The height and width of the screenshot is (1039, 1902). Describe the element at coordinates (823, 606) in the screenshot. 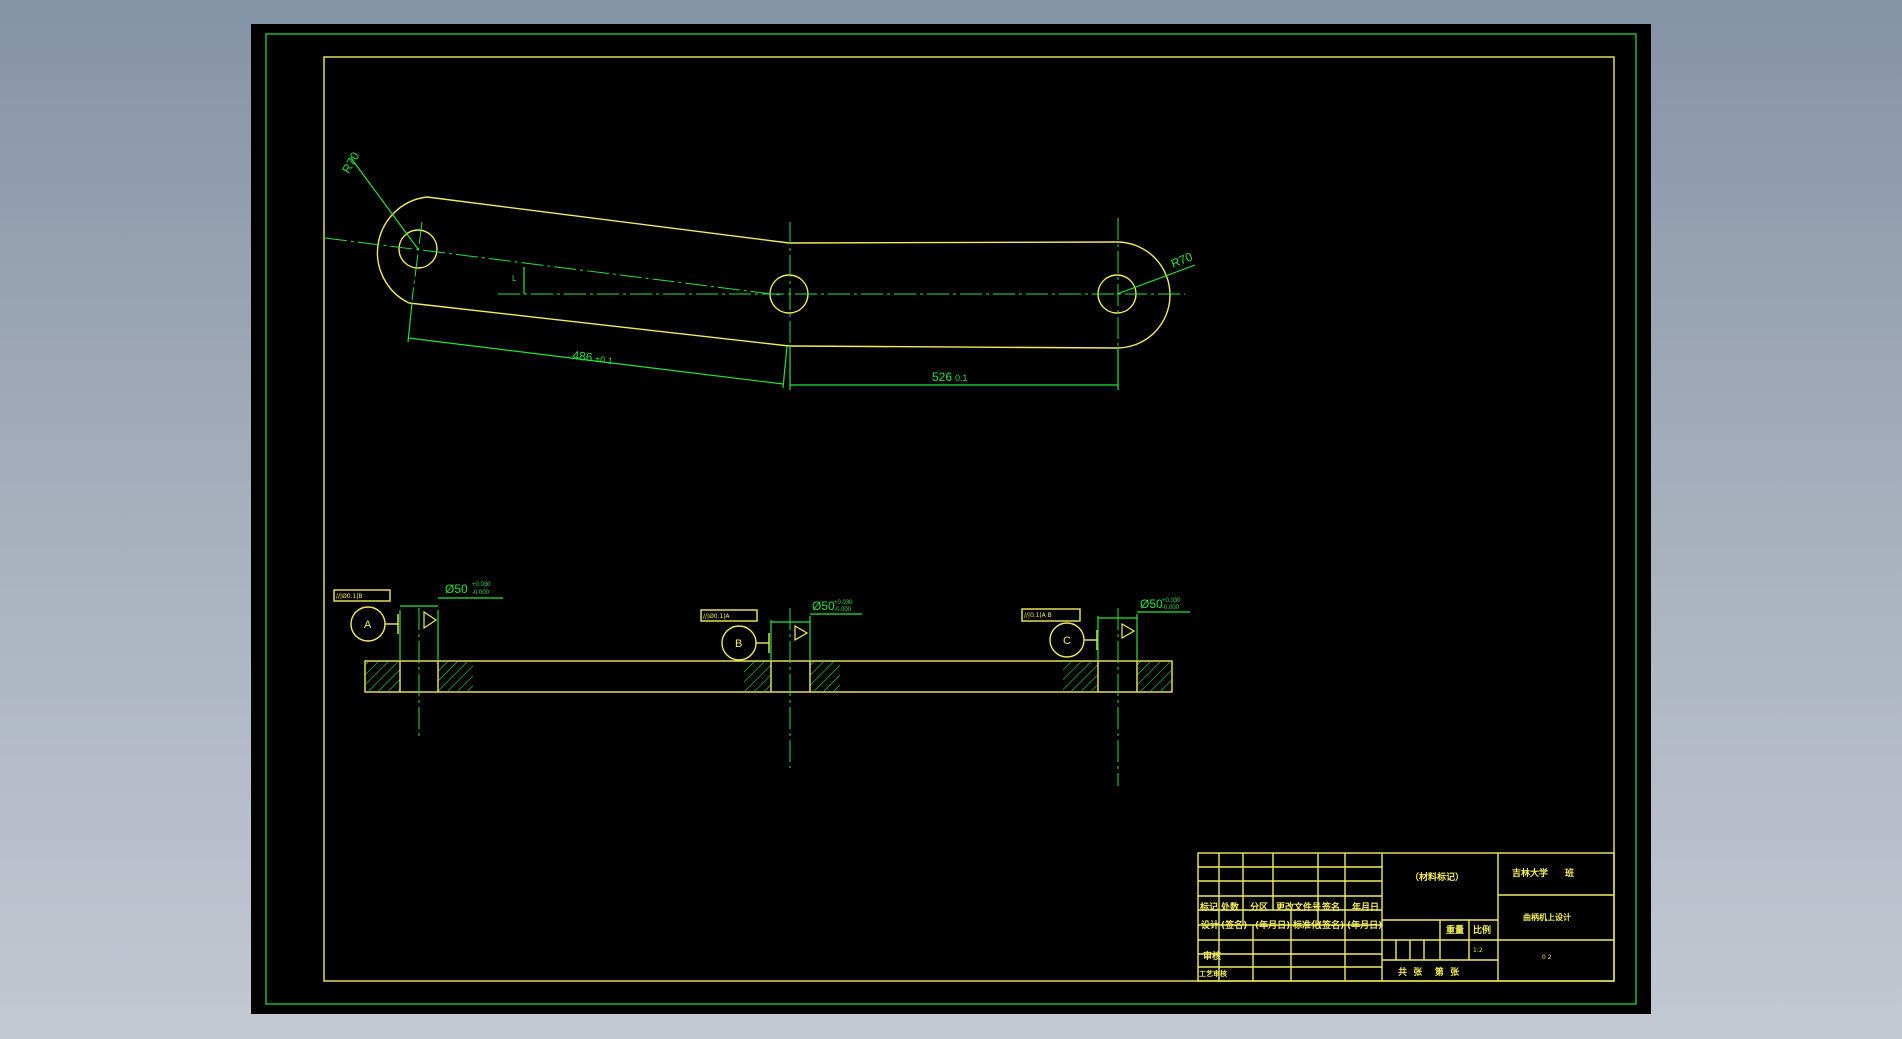

I see `dia-b-label: Ø50` at that location.